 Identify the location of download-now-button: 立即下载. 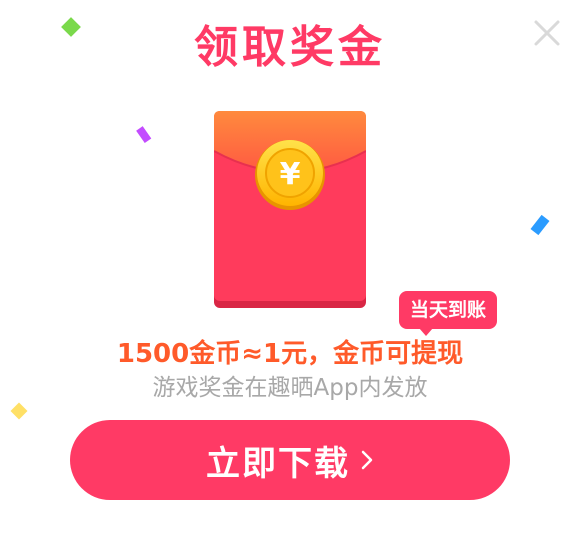
(290, 460).